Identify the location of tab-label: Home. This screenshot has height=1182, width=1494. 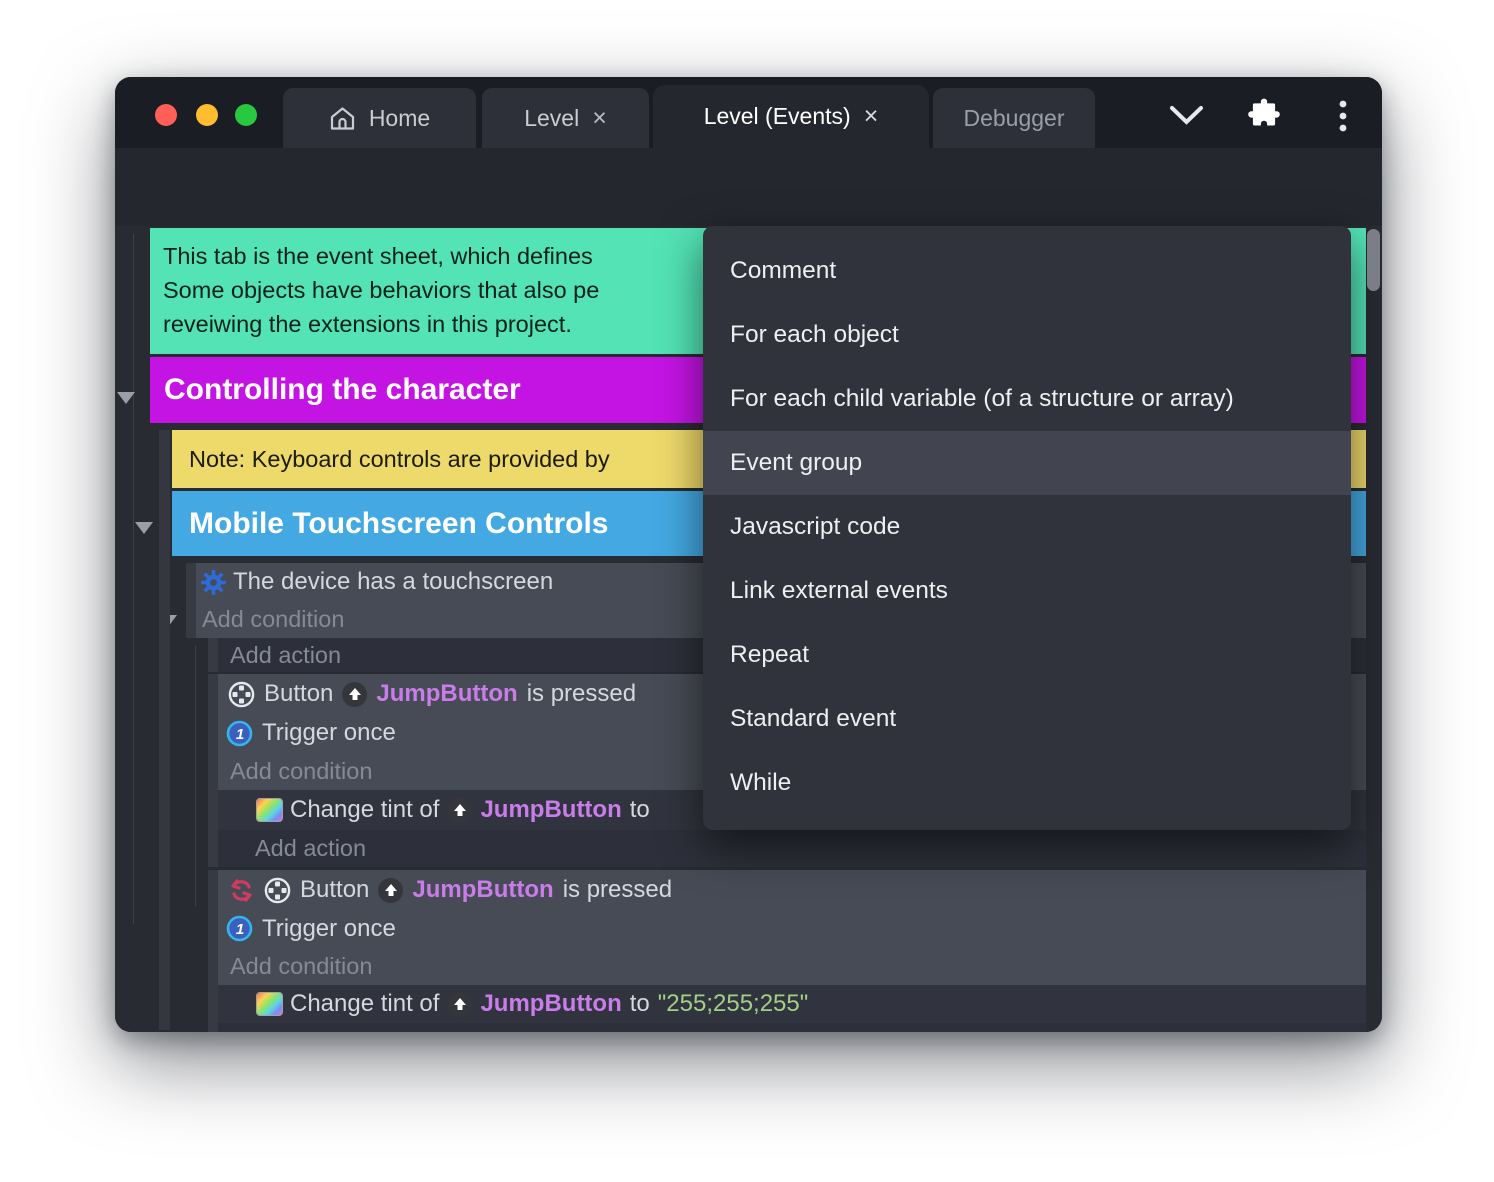
(399, 117).